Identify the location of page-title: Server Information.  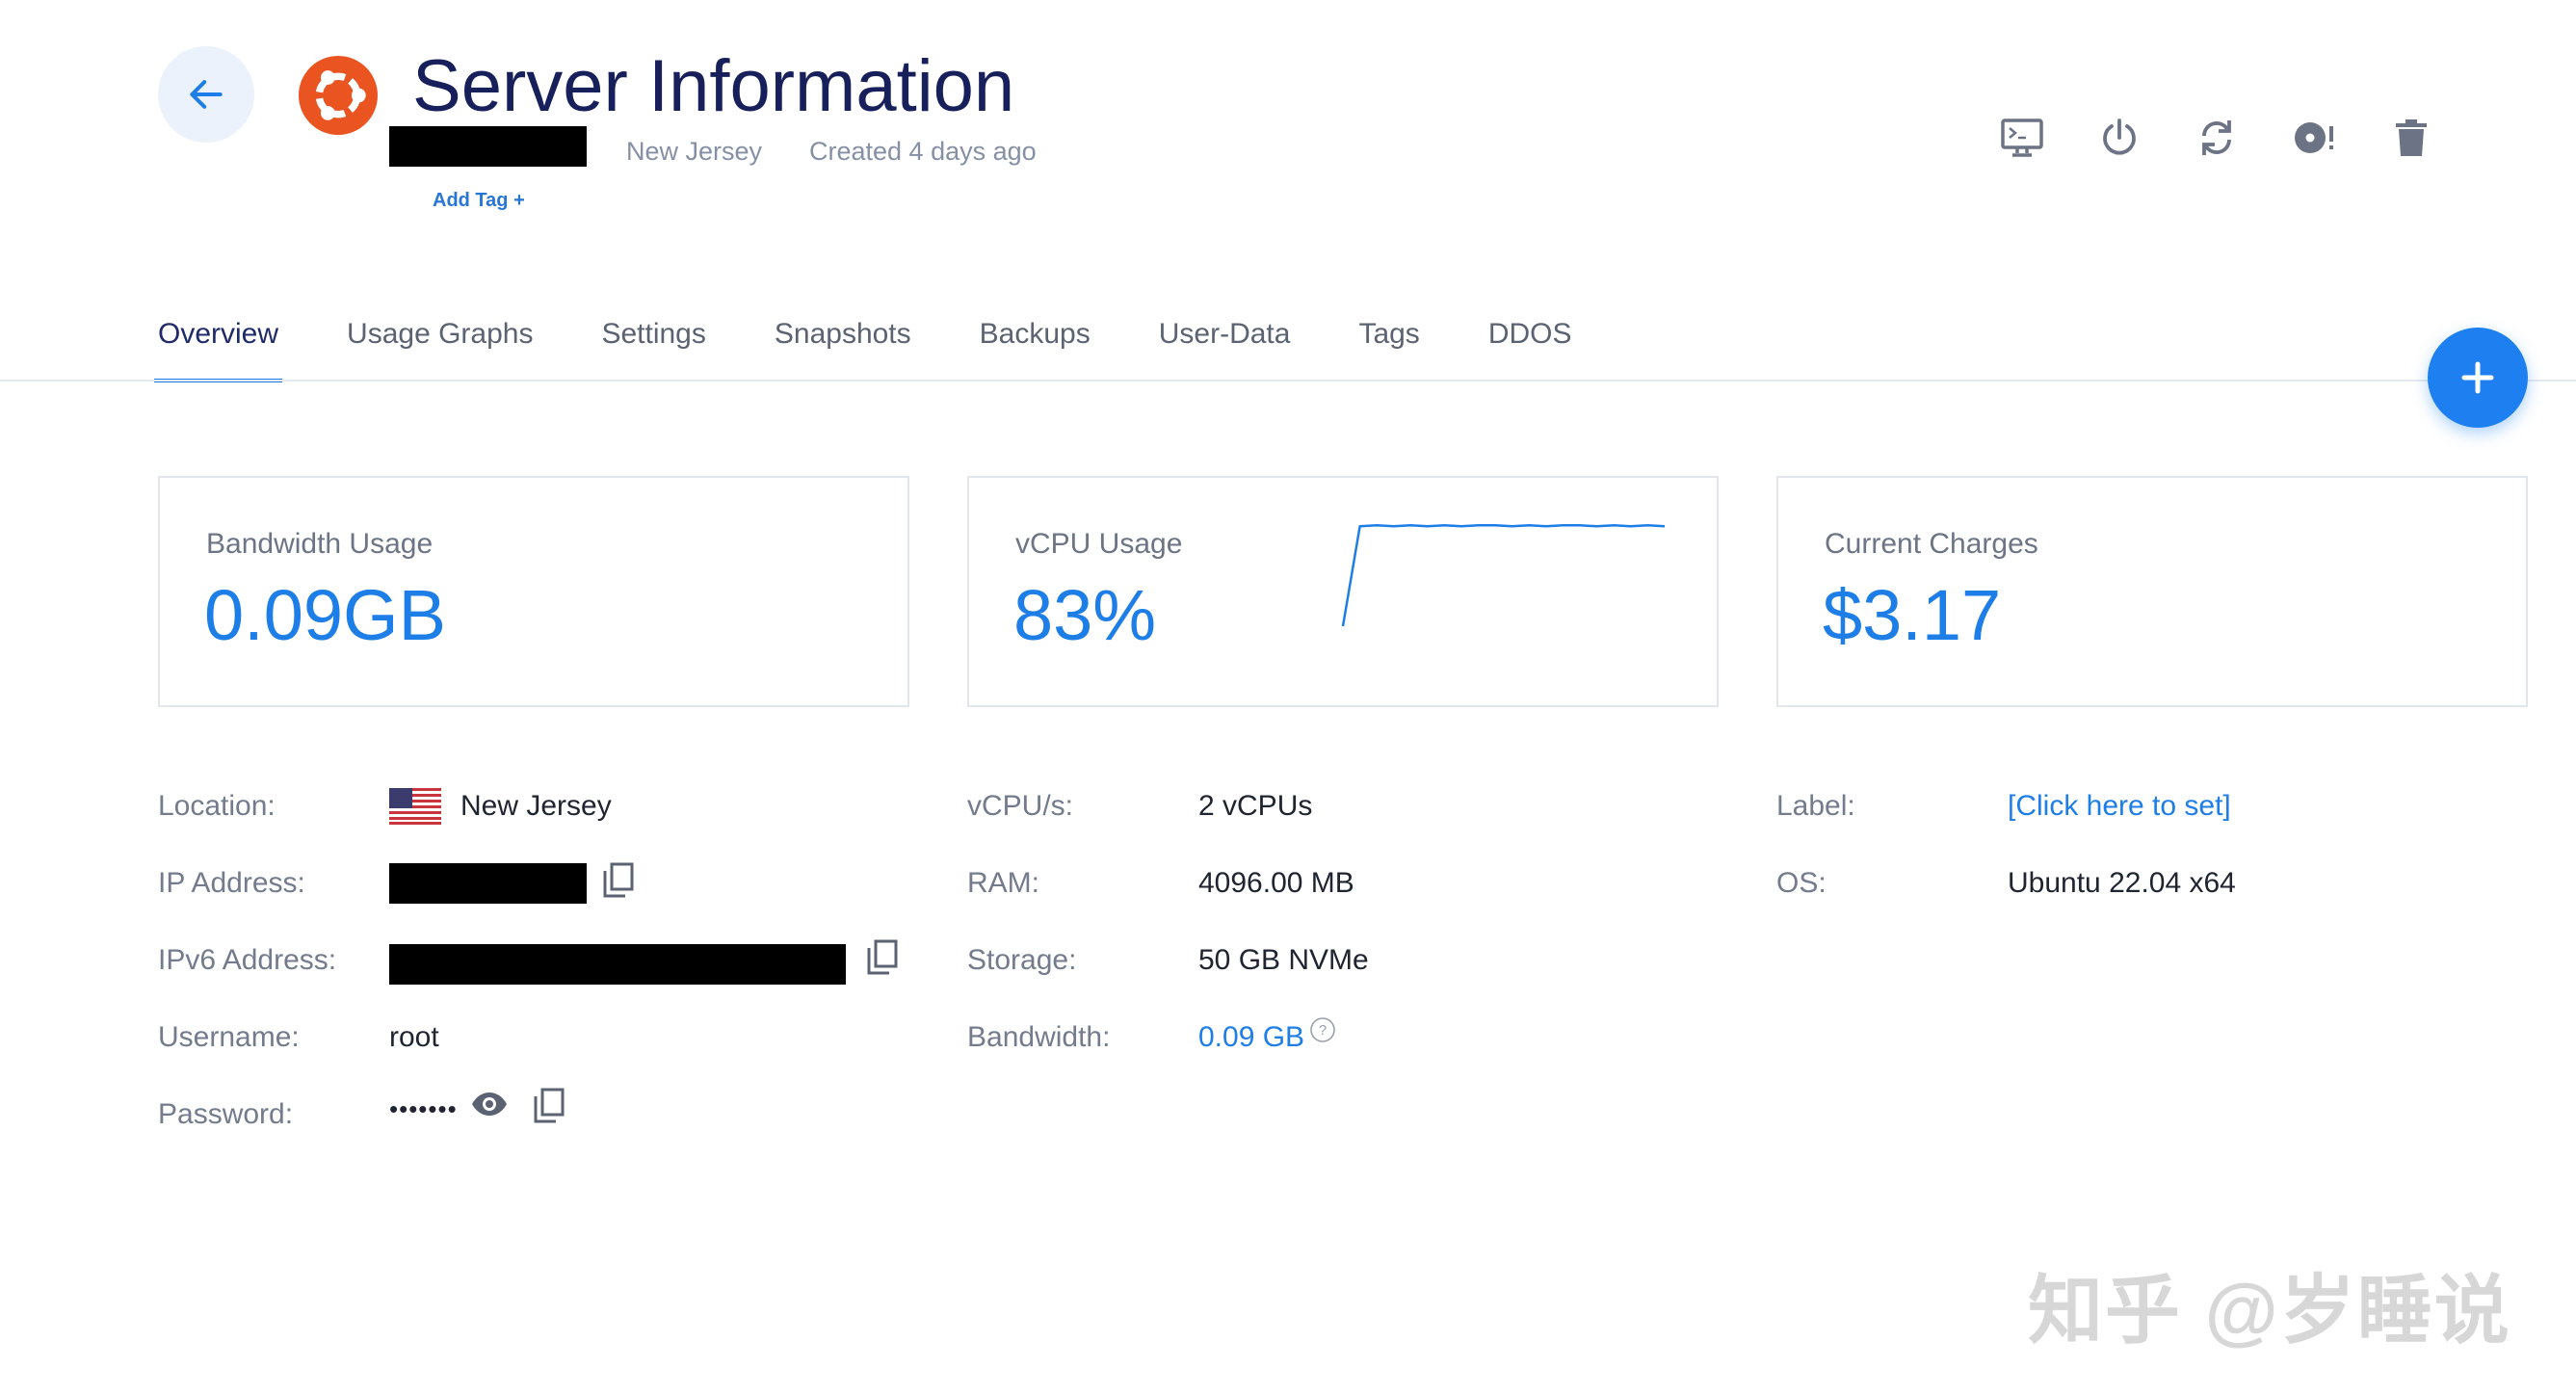
(714, 86).